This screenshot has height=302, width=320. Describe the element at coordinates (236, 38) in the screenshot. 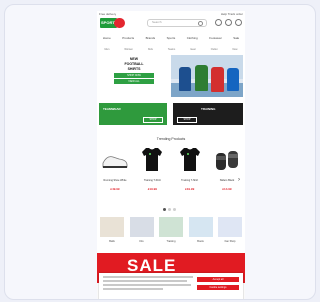

I see `nav-item: Sale` at that location.